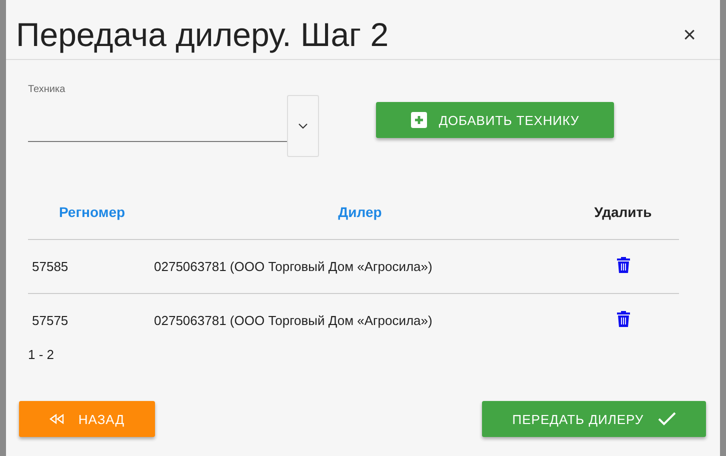 This screenshot has width=726, height=456. What do you see at coordinates (87, 419) in the screenshot?
I see `back-button: НАЗАД` at bounding box center [87, 419].